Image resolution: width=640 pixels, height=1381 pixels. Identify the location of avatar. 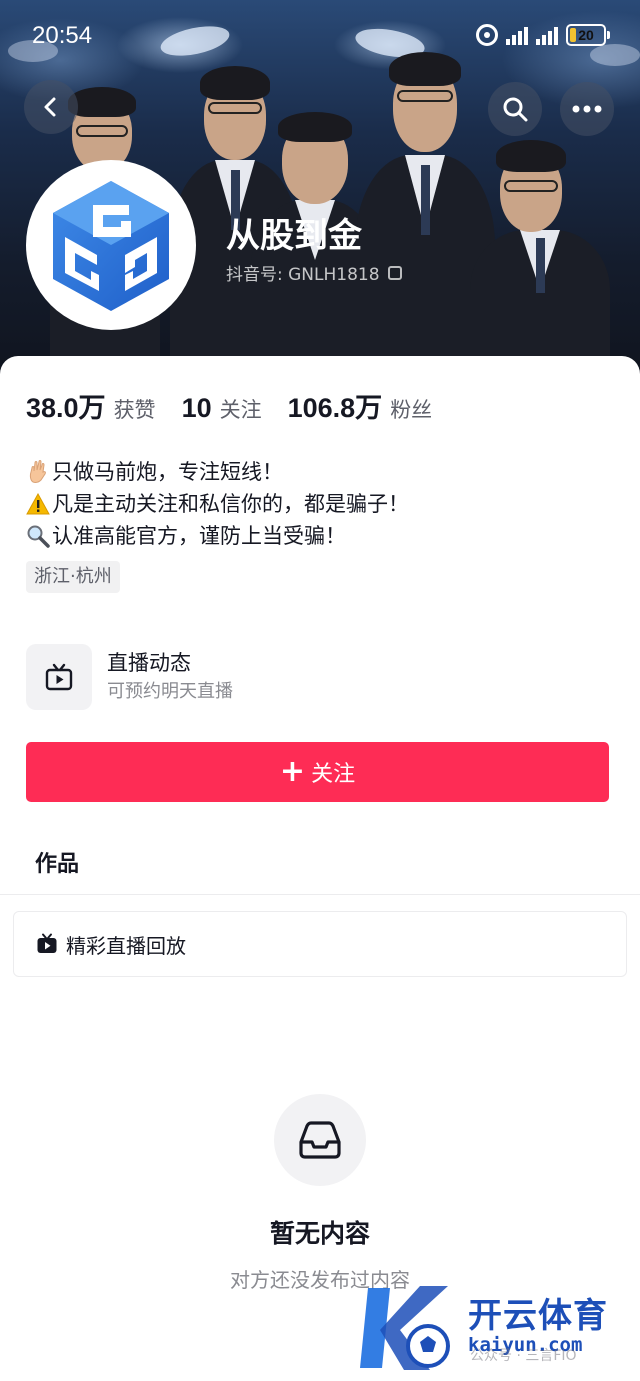
(111, 245).